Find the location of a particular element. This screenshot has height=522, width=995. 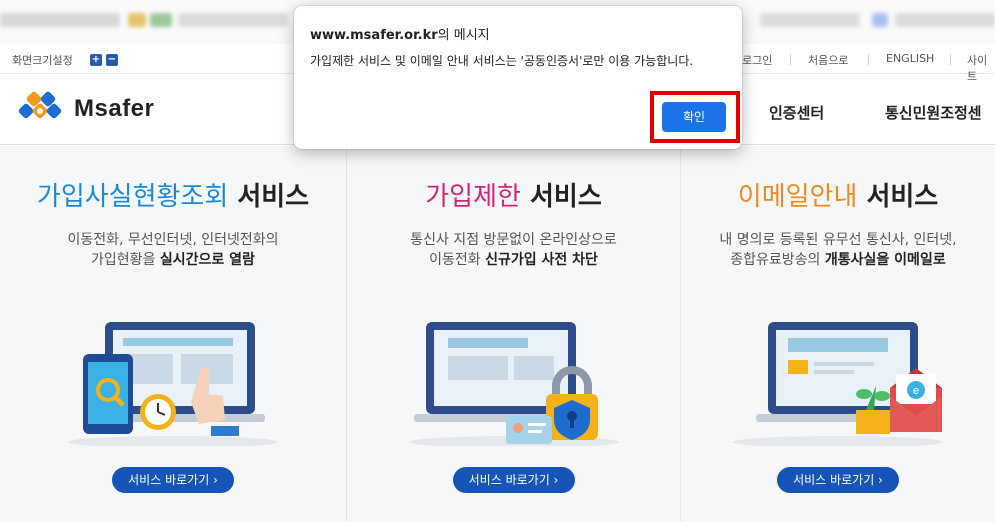

service-title: 이메일안내 서비스 is located at coordinates (838, 197).